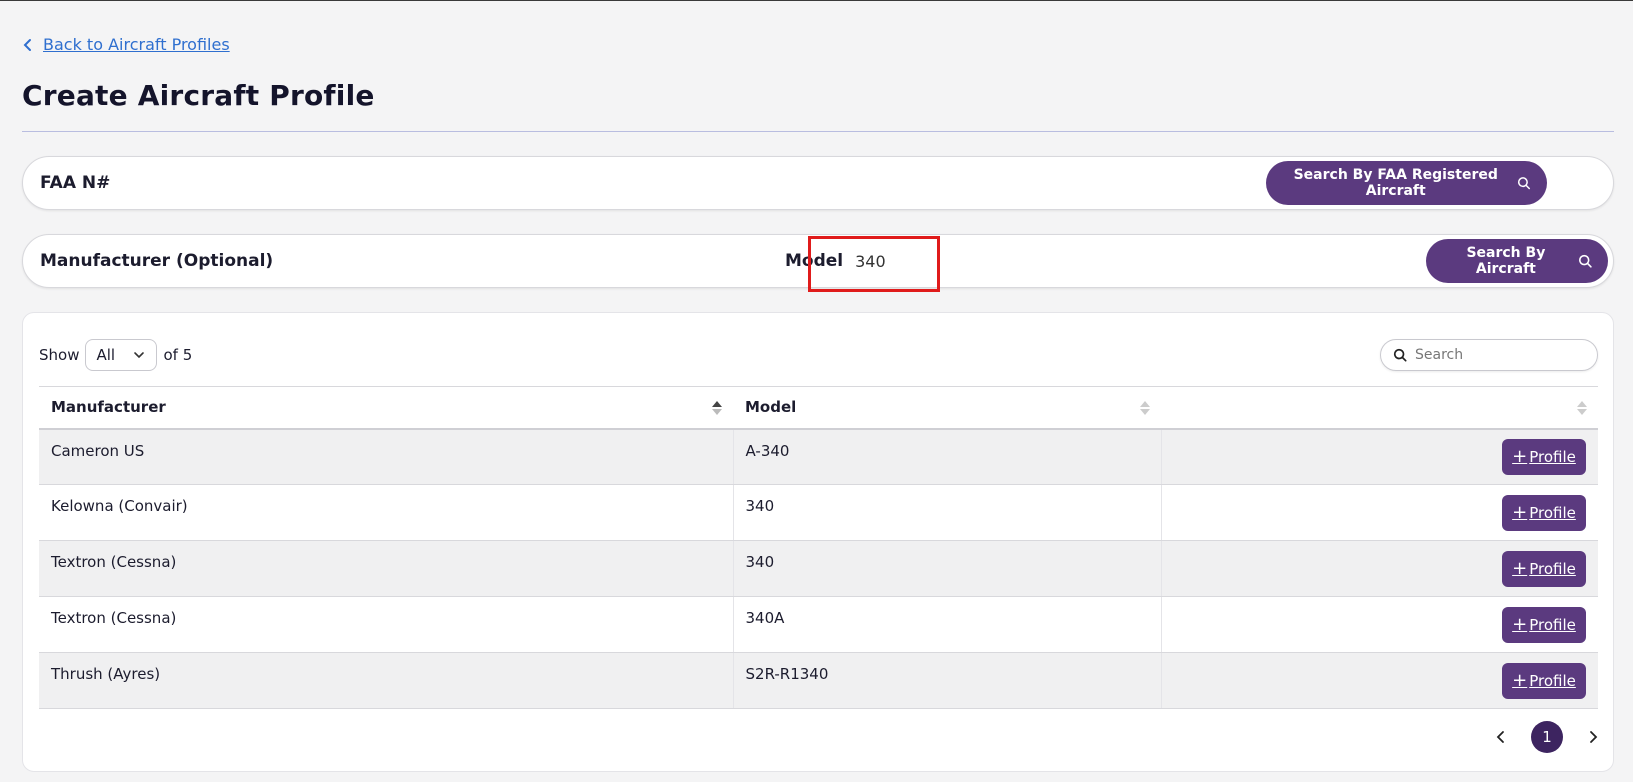  What do you see at coordinates (386, 512) in the screenshot?
I see `cell-manufacturer: Kelowna (Convair)` at bounding box center [386, 512].